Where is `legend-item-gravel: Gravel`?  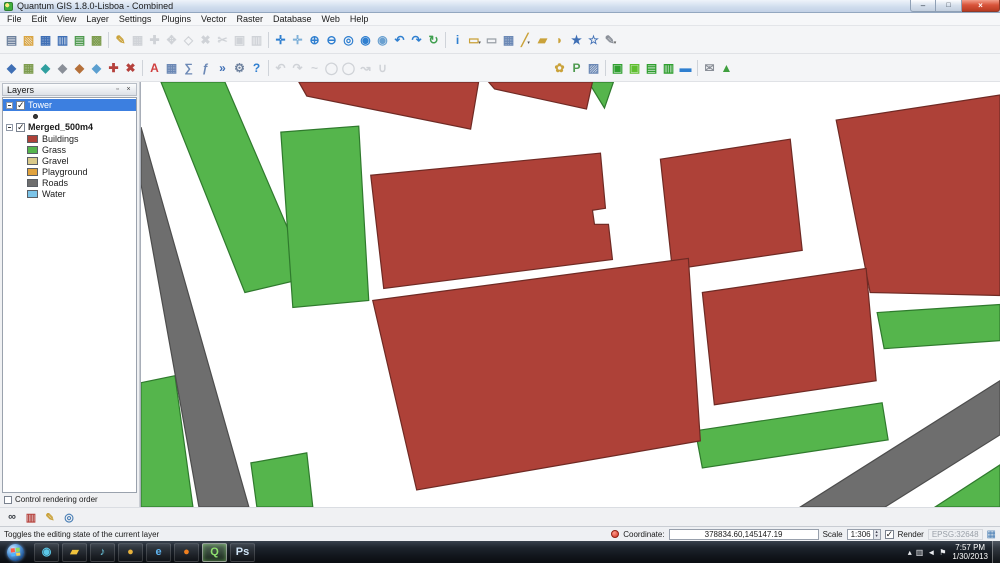 legend-item-gravel: Gravel is located at coordinates (69, 160).